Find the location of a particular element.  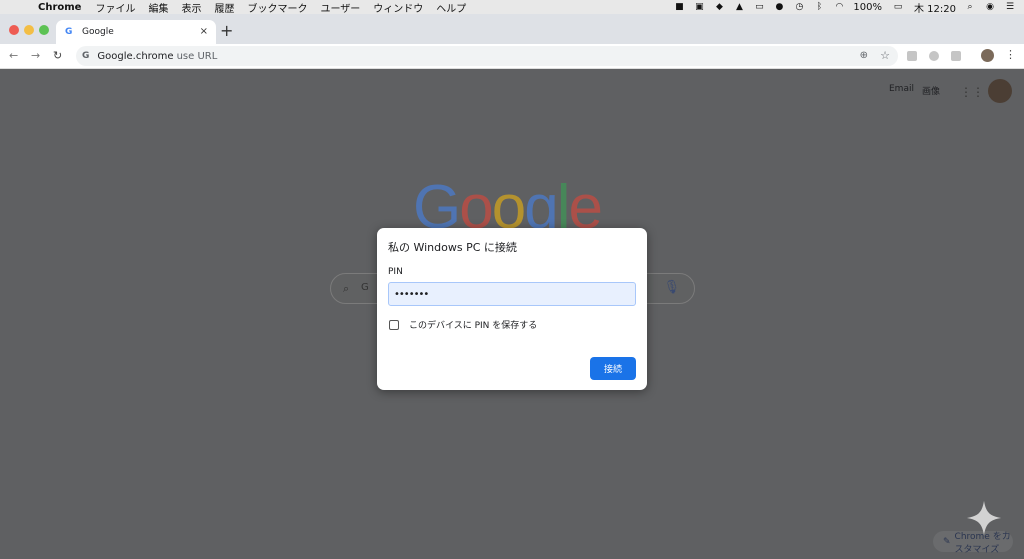

microphone-icon: 🎙 is located at coordinates (671, 287).